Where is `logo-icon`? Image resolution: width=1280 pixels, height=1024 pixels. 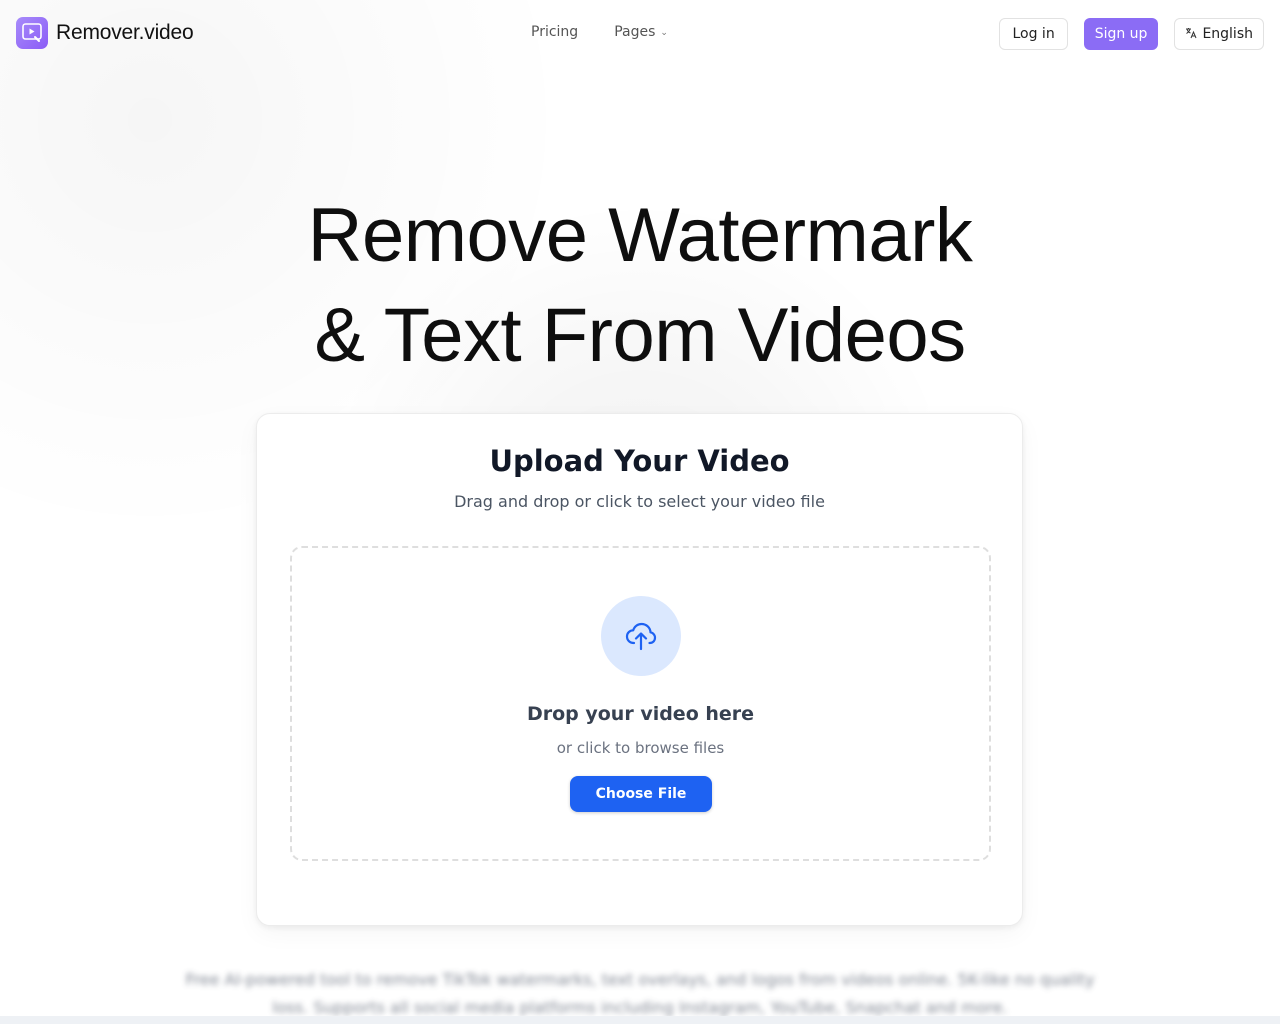 logo-icon is located at coordinates (32, 33).